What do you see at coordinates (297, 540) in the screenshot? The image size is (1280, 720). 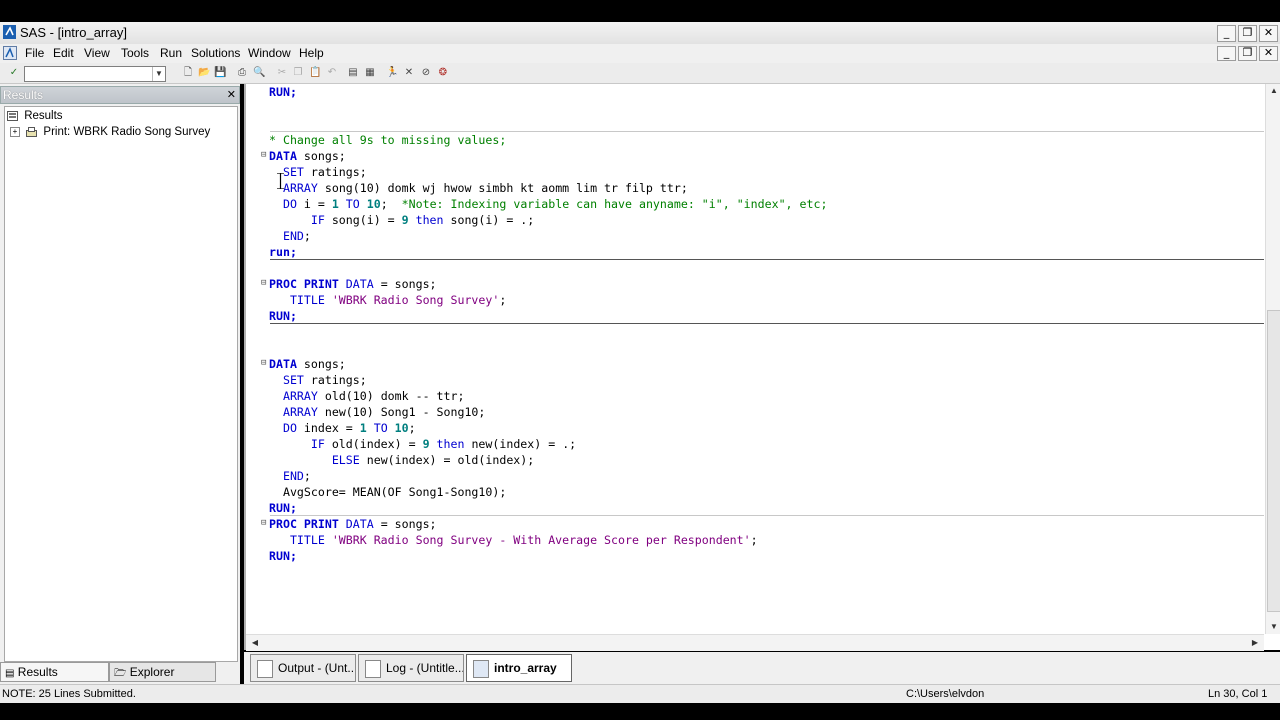 I see `code-token: TITLE` at bounding box center [297, 540].